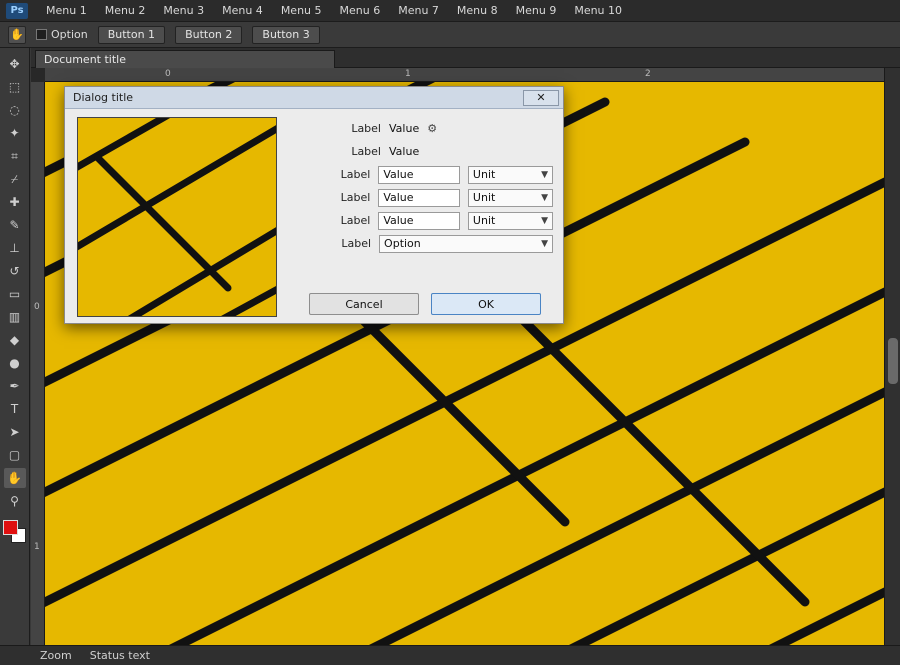 Image resolution: width=900 pixels, height=665 pixels. I want to click on menu-item-10: Menu 10, so click(598, 10).